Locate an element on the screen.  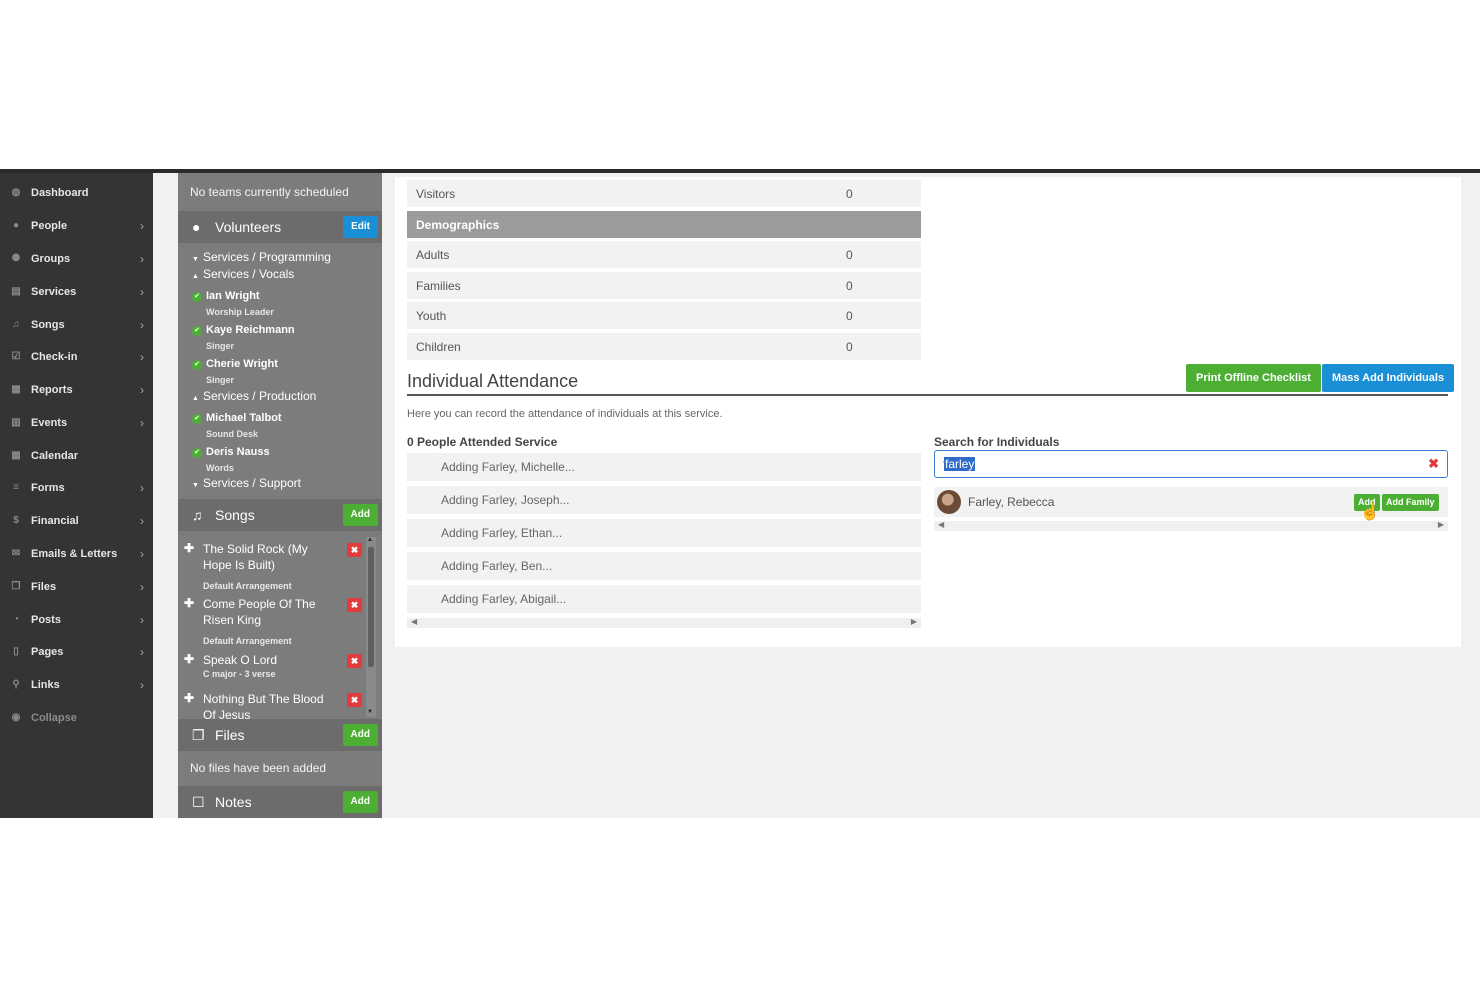
stat-row: Children 0 is located at coordinates (664, 346).